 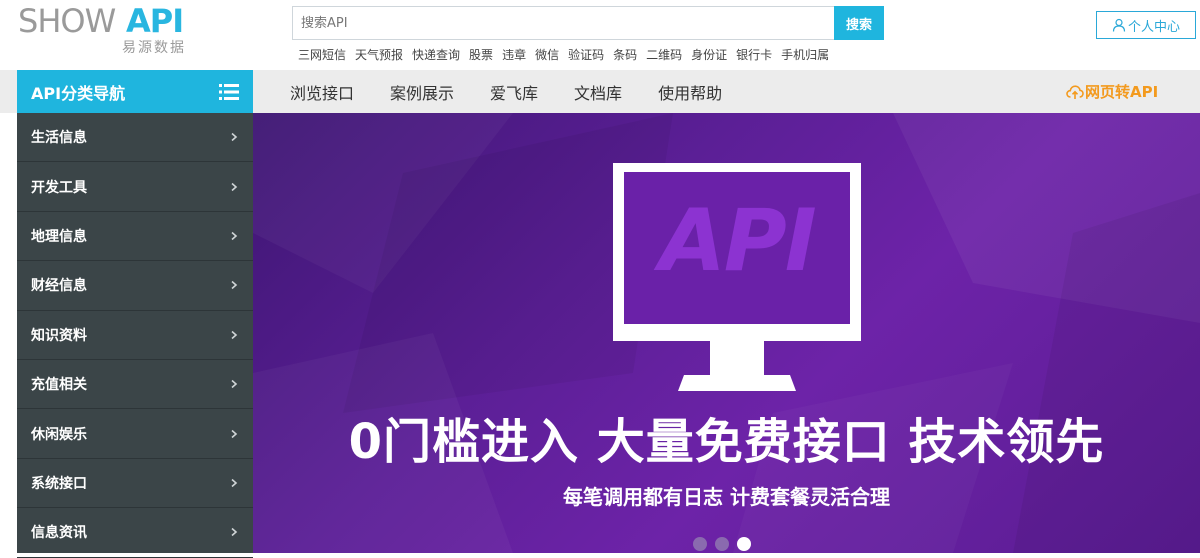 I want to click on hot-link-wechat: 微信, so click(x=547, y=55).